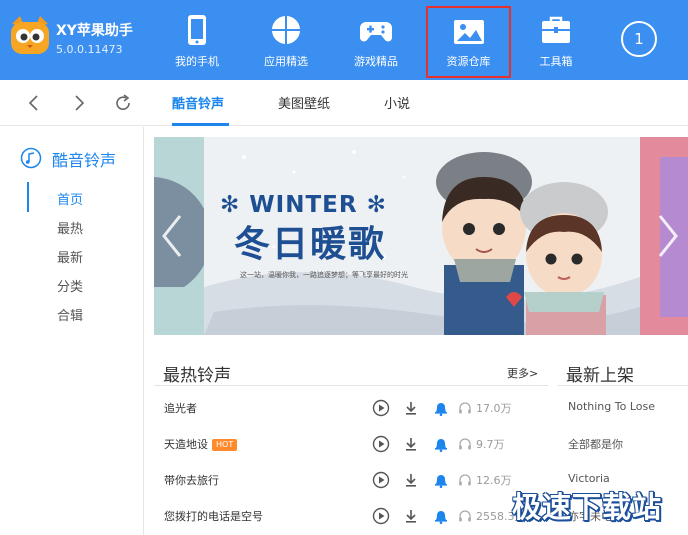  Describe the element at coordinates (600, 376) in the screenshot. I see `new-releases-title: 最新上架` at that location.